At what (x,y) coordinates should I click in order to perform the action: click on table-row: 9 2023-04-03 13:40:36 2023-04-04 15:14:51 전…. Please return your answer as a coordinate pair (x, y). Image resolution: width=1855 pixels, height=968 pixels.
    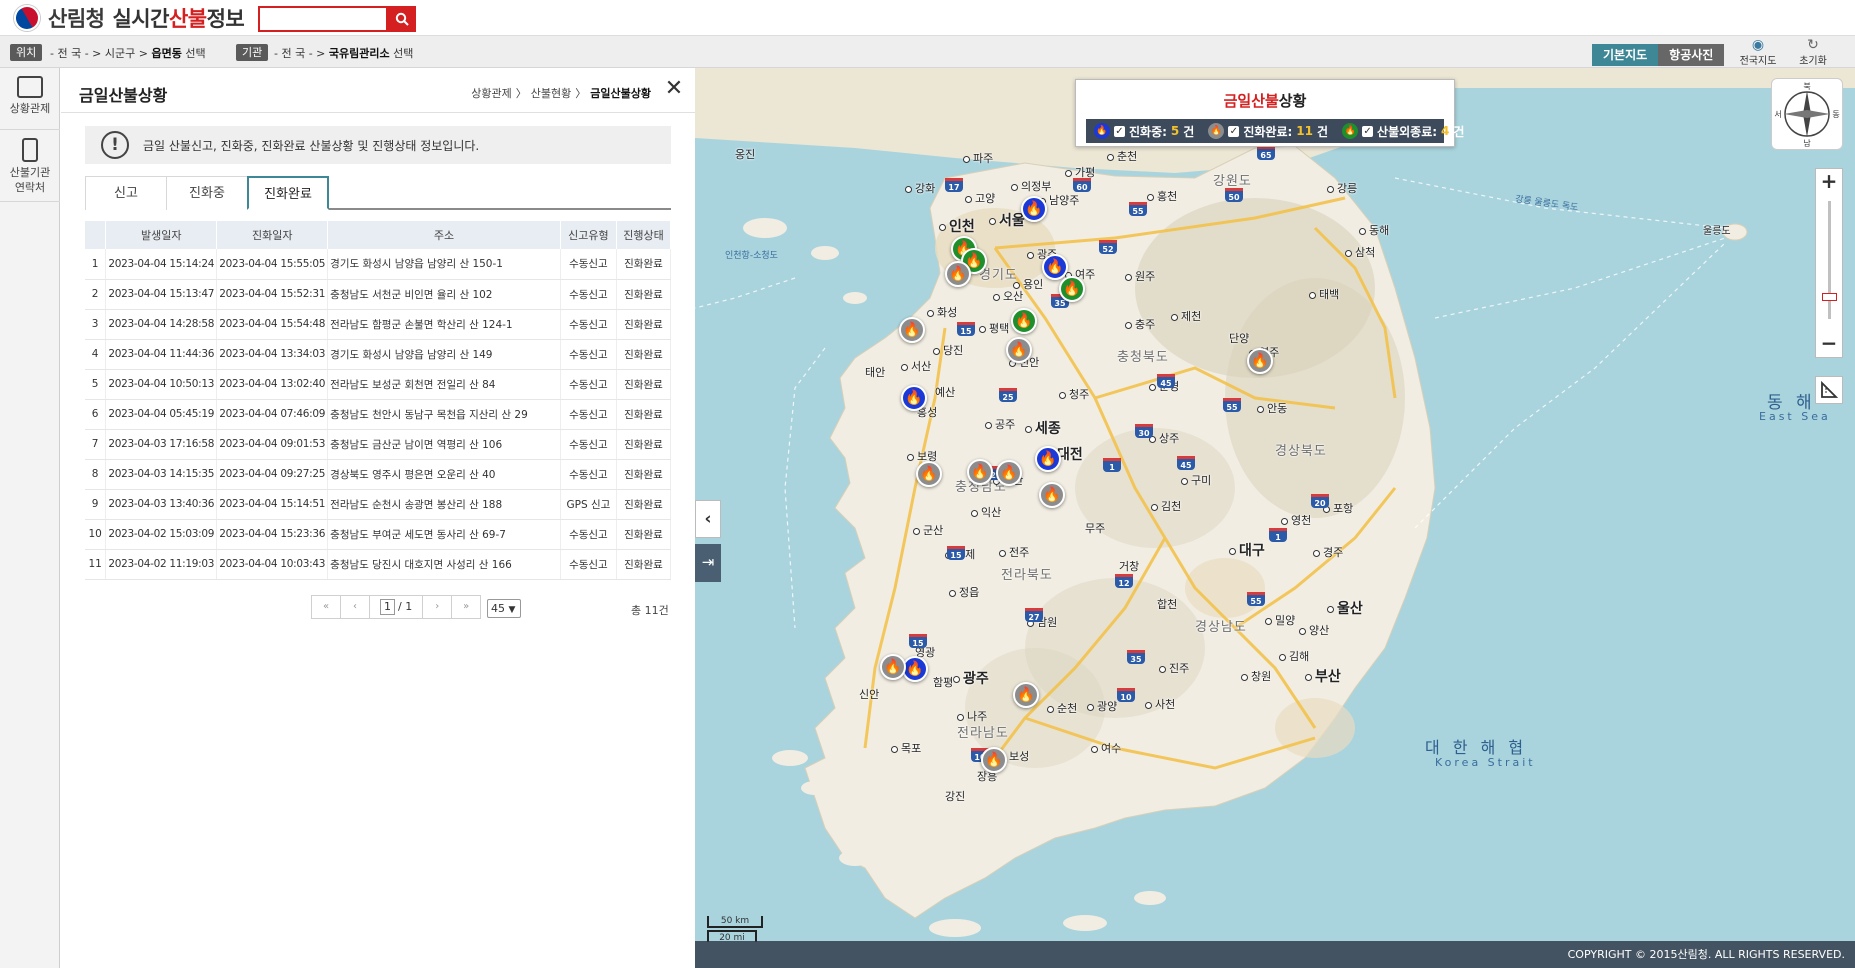
    Looking at the image, I should click on (378, 504).